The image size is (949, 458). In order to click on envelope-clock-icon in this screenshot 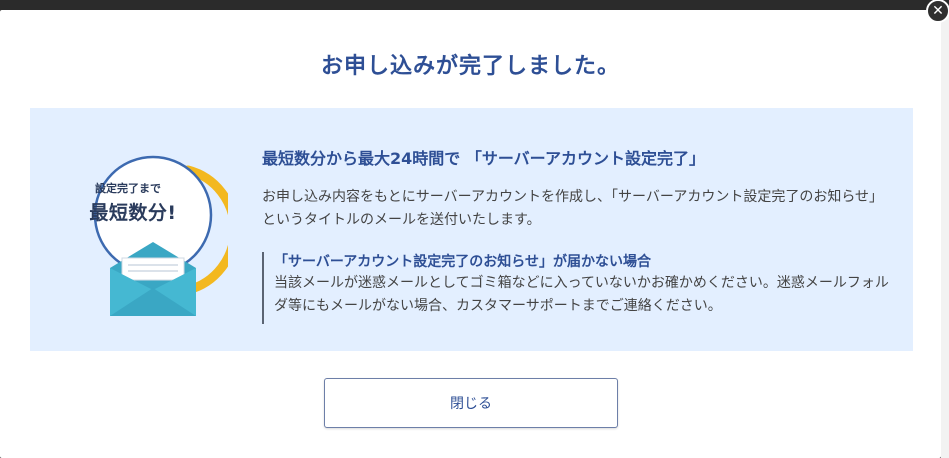, I will do `click(166, 235)`.